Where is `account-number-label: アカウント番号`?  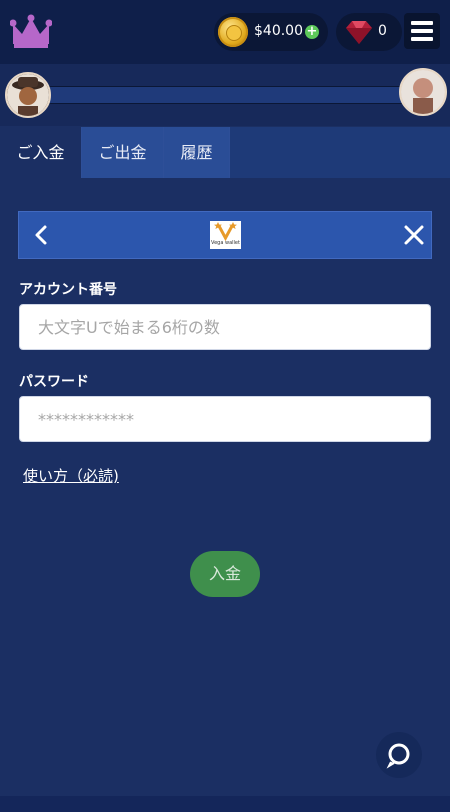
account-number-label: アカウント番号 is located at coordinates (68, 290).